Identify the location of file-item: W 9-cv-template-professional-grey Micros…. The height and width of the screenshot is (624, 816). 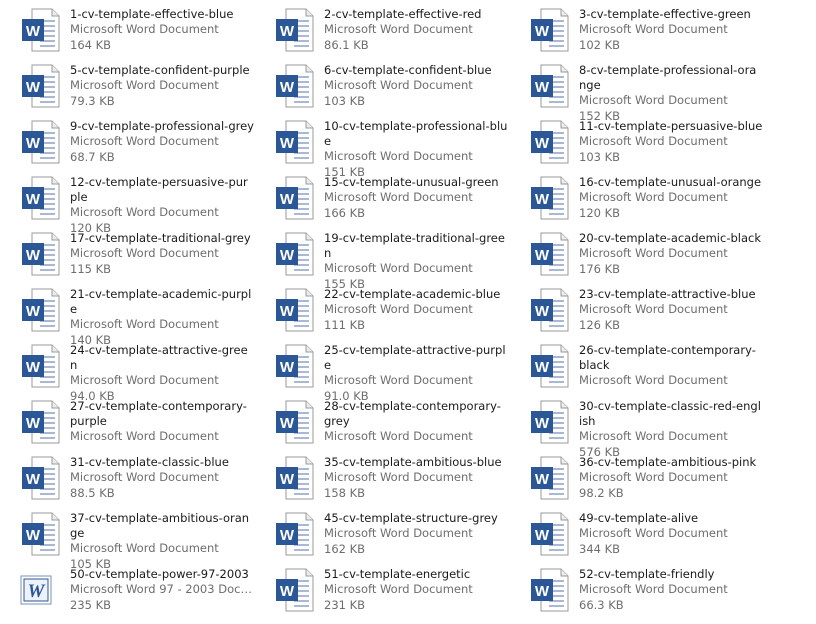
(129, 144).